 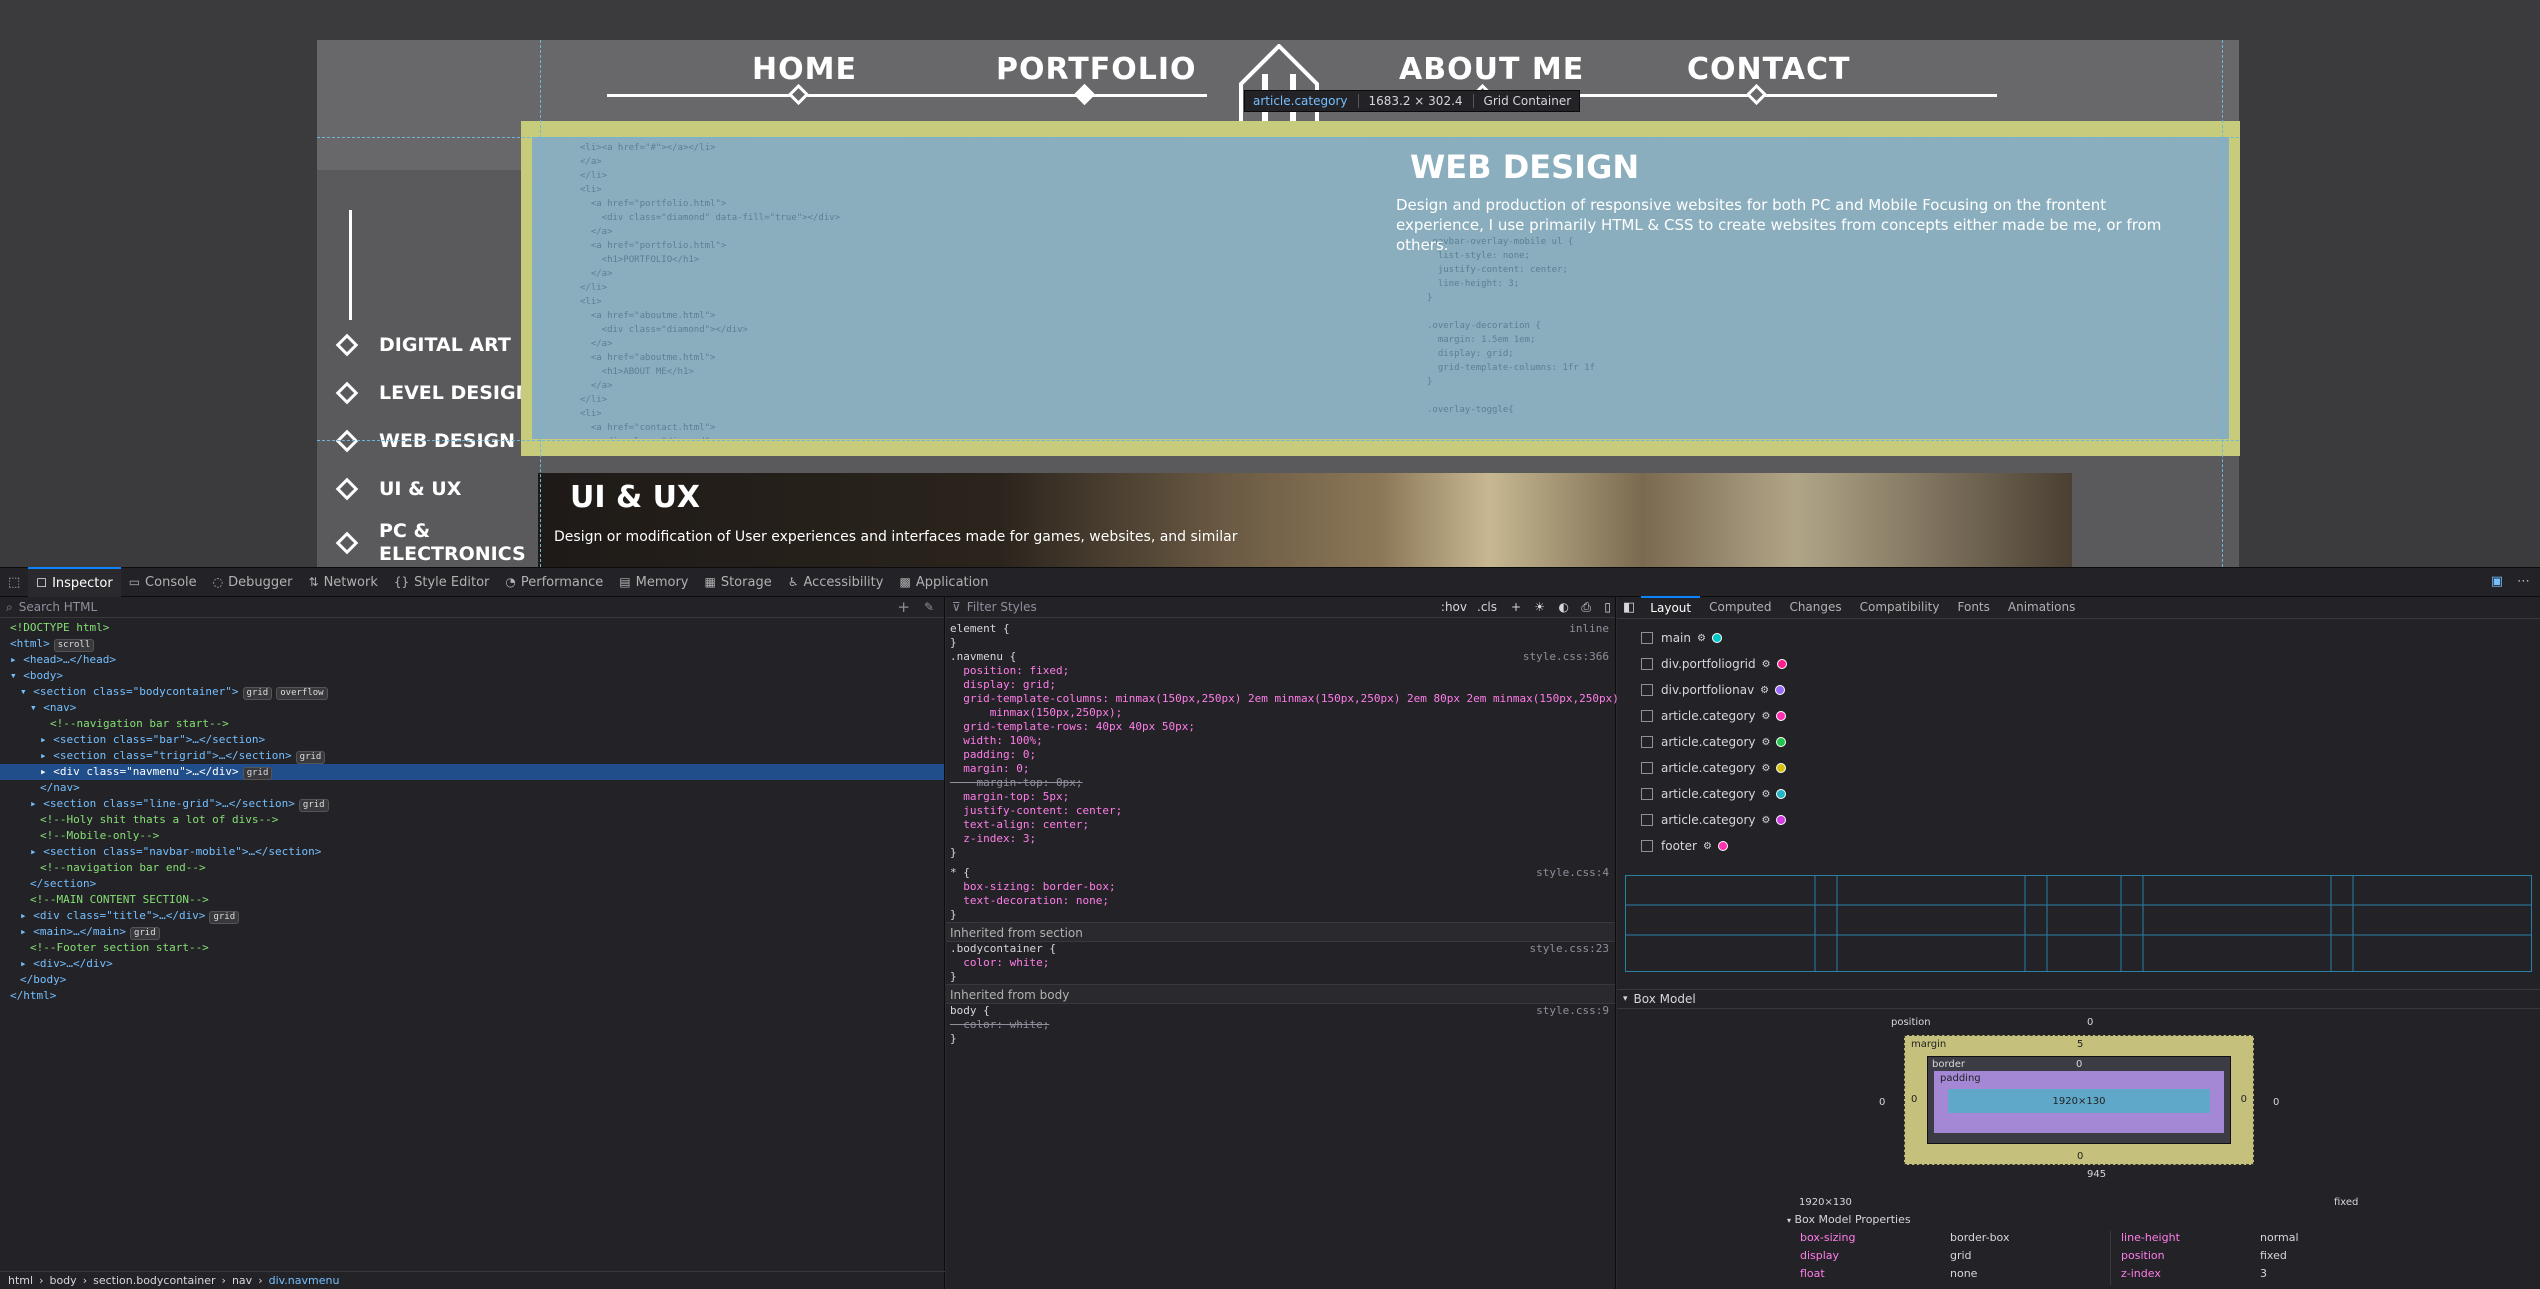 I want to click on rule-source-link: style.css:366, so click(x=1566, y=657).